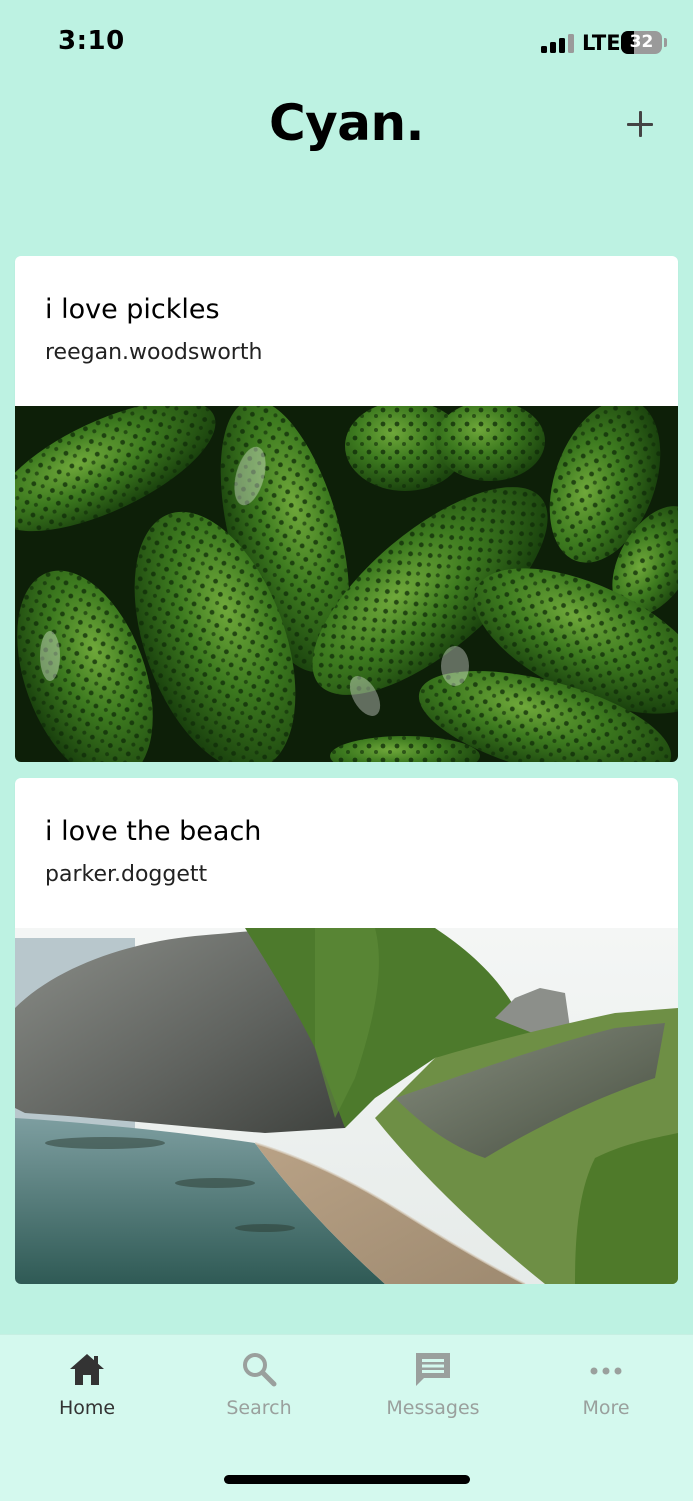  I want to click on search-icon, so click(260, 1370).